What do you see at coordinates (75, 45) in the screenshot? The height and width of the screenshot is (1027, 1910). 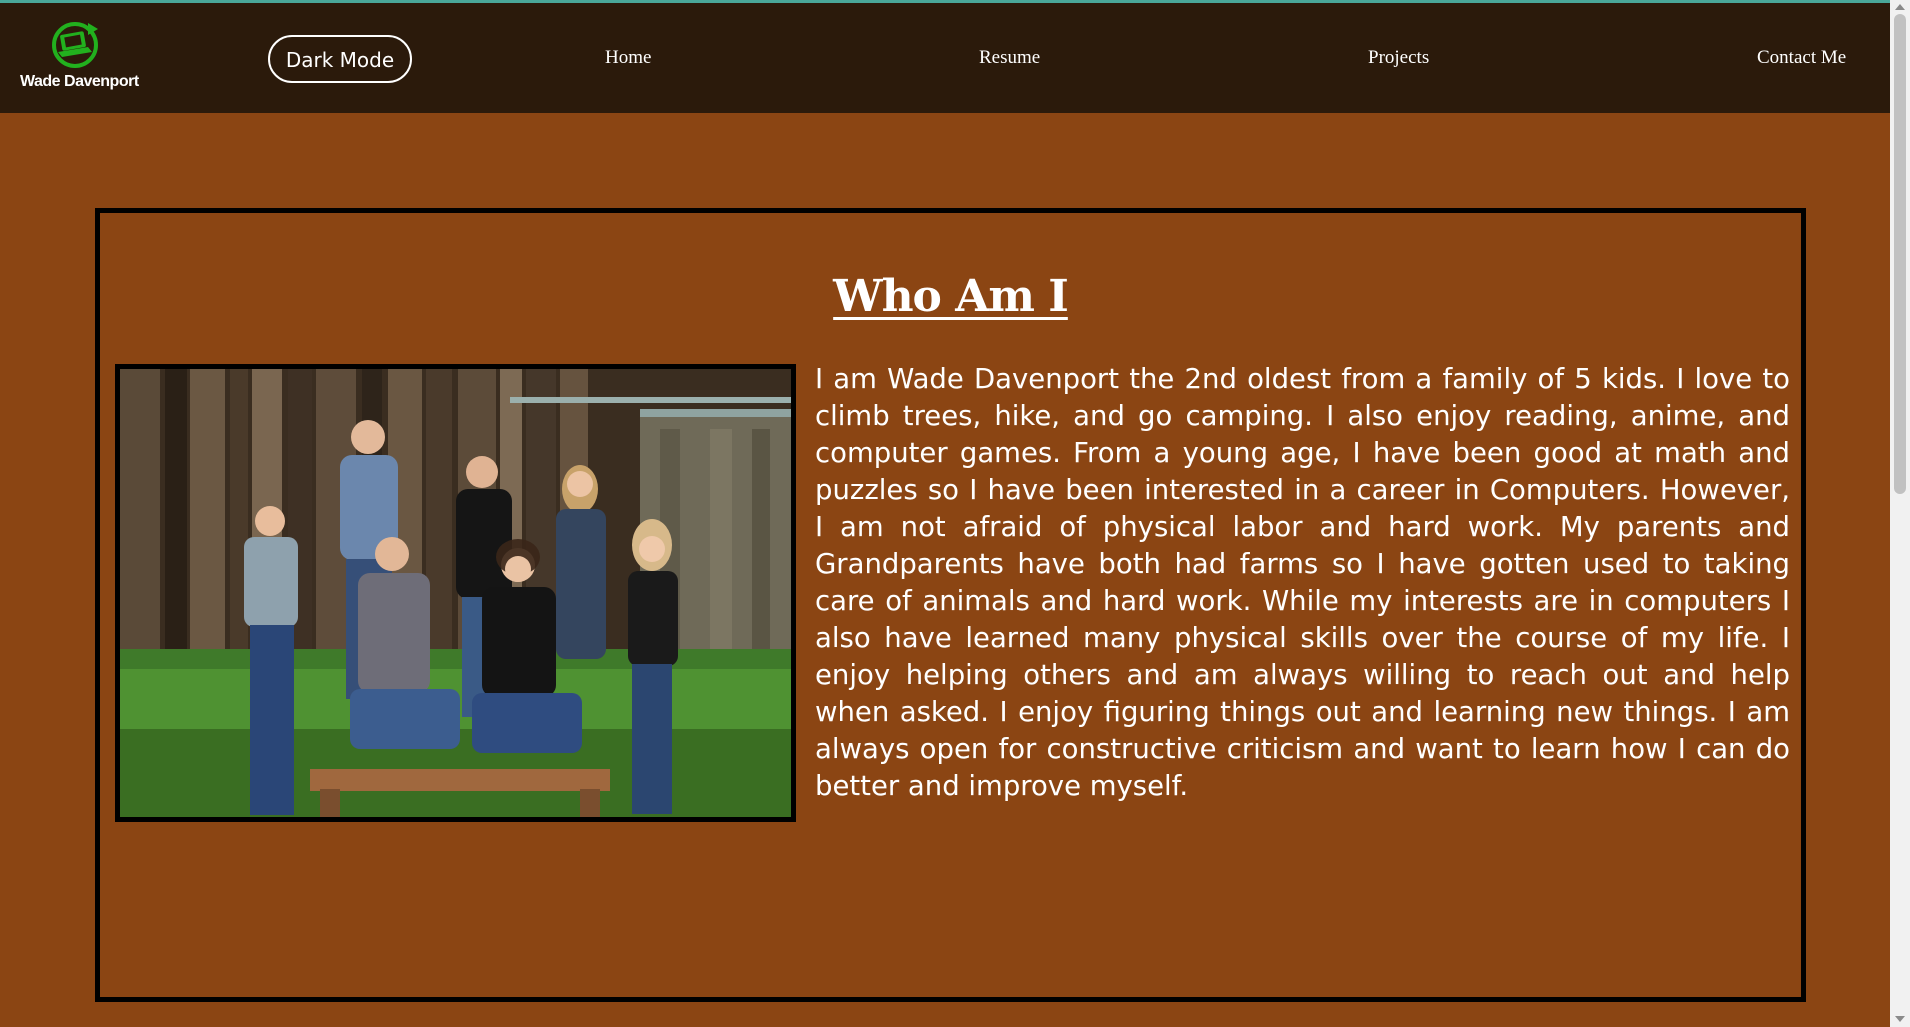 I see `laptop-refresh-icon` at bounding box center [75, 45].